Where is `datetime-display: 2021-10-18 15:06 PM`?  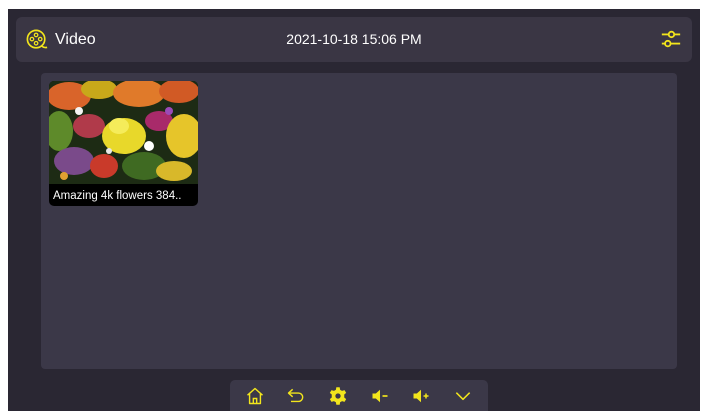
datetime-display: 2021-10-18 15:06 PM is located at coordinates (354, 39).